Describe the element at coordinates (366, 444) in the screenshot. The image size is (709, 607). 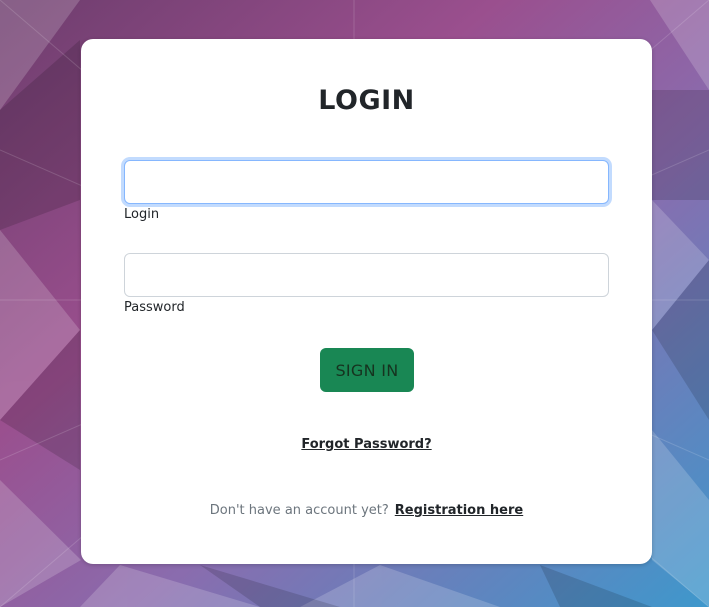
I see `forgot-password-link: Forgot Password?` at that location.